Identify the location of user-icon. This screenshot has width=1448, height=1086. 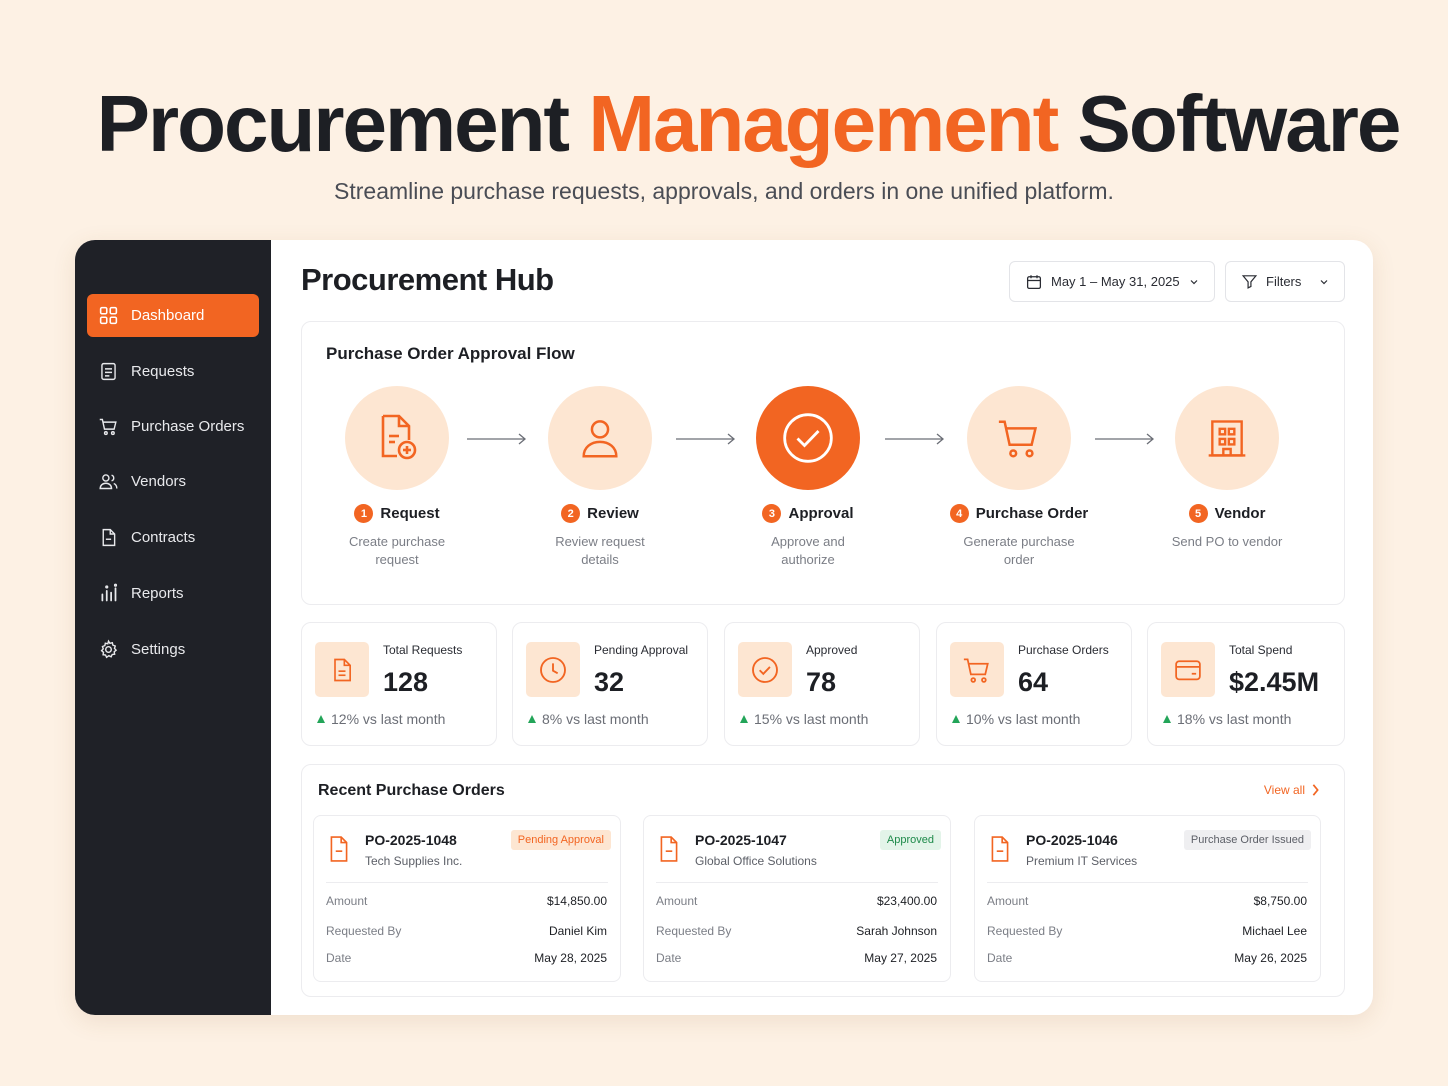
(600, 439).